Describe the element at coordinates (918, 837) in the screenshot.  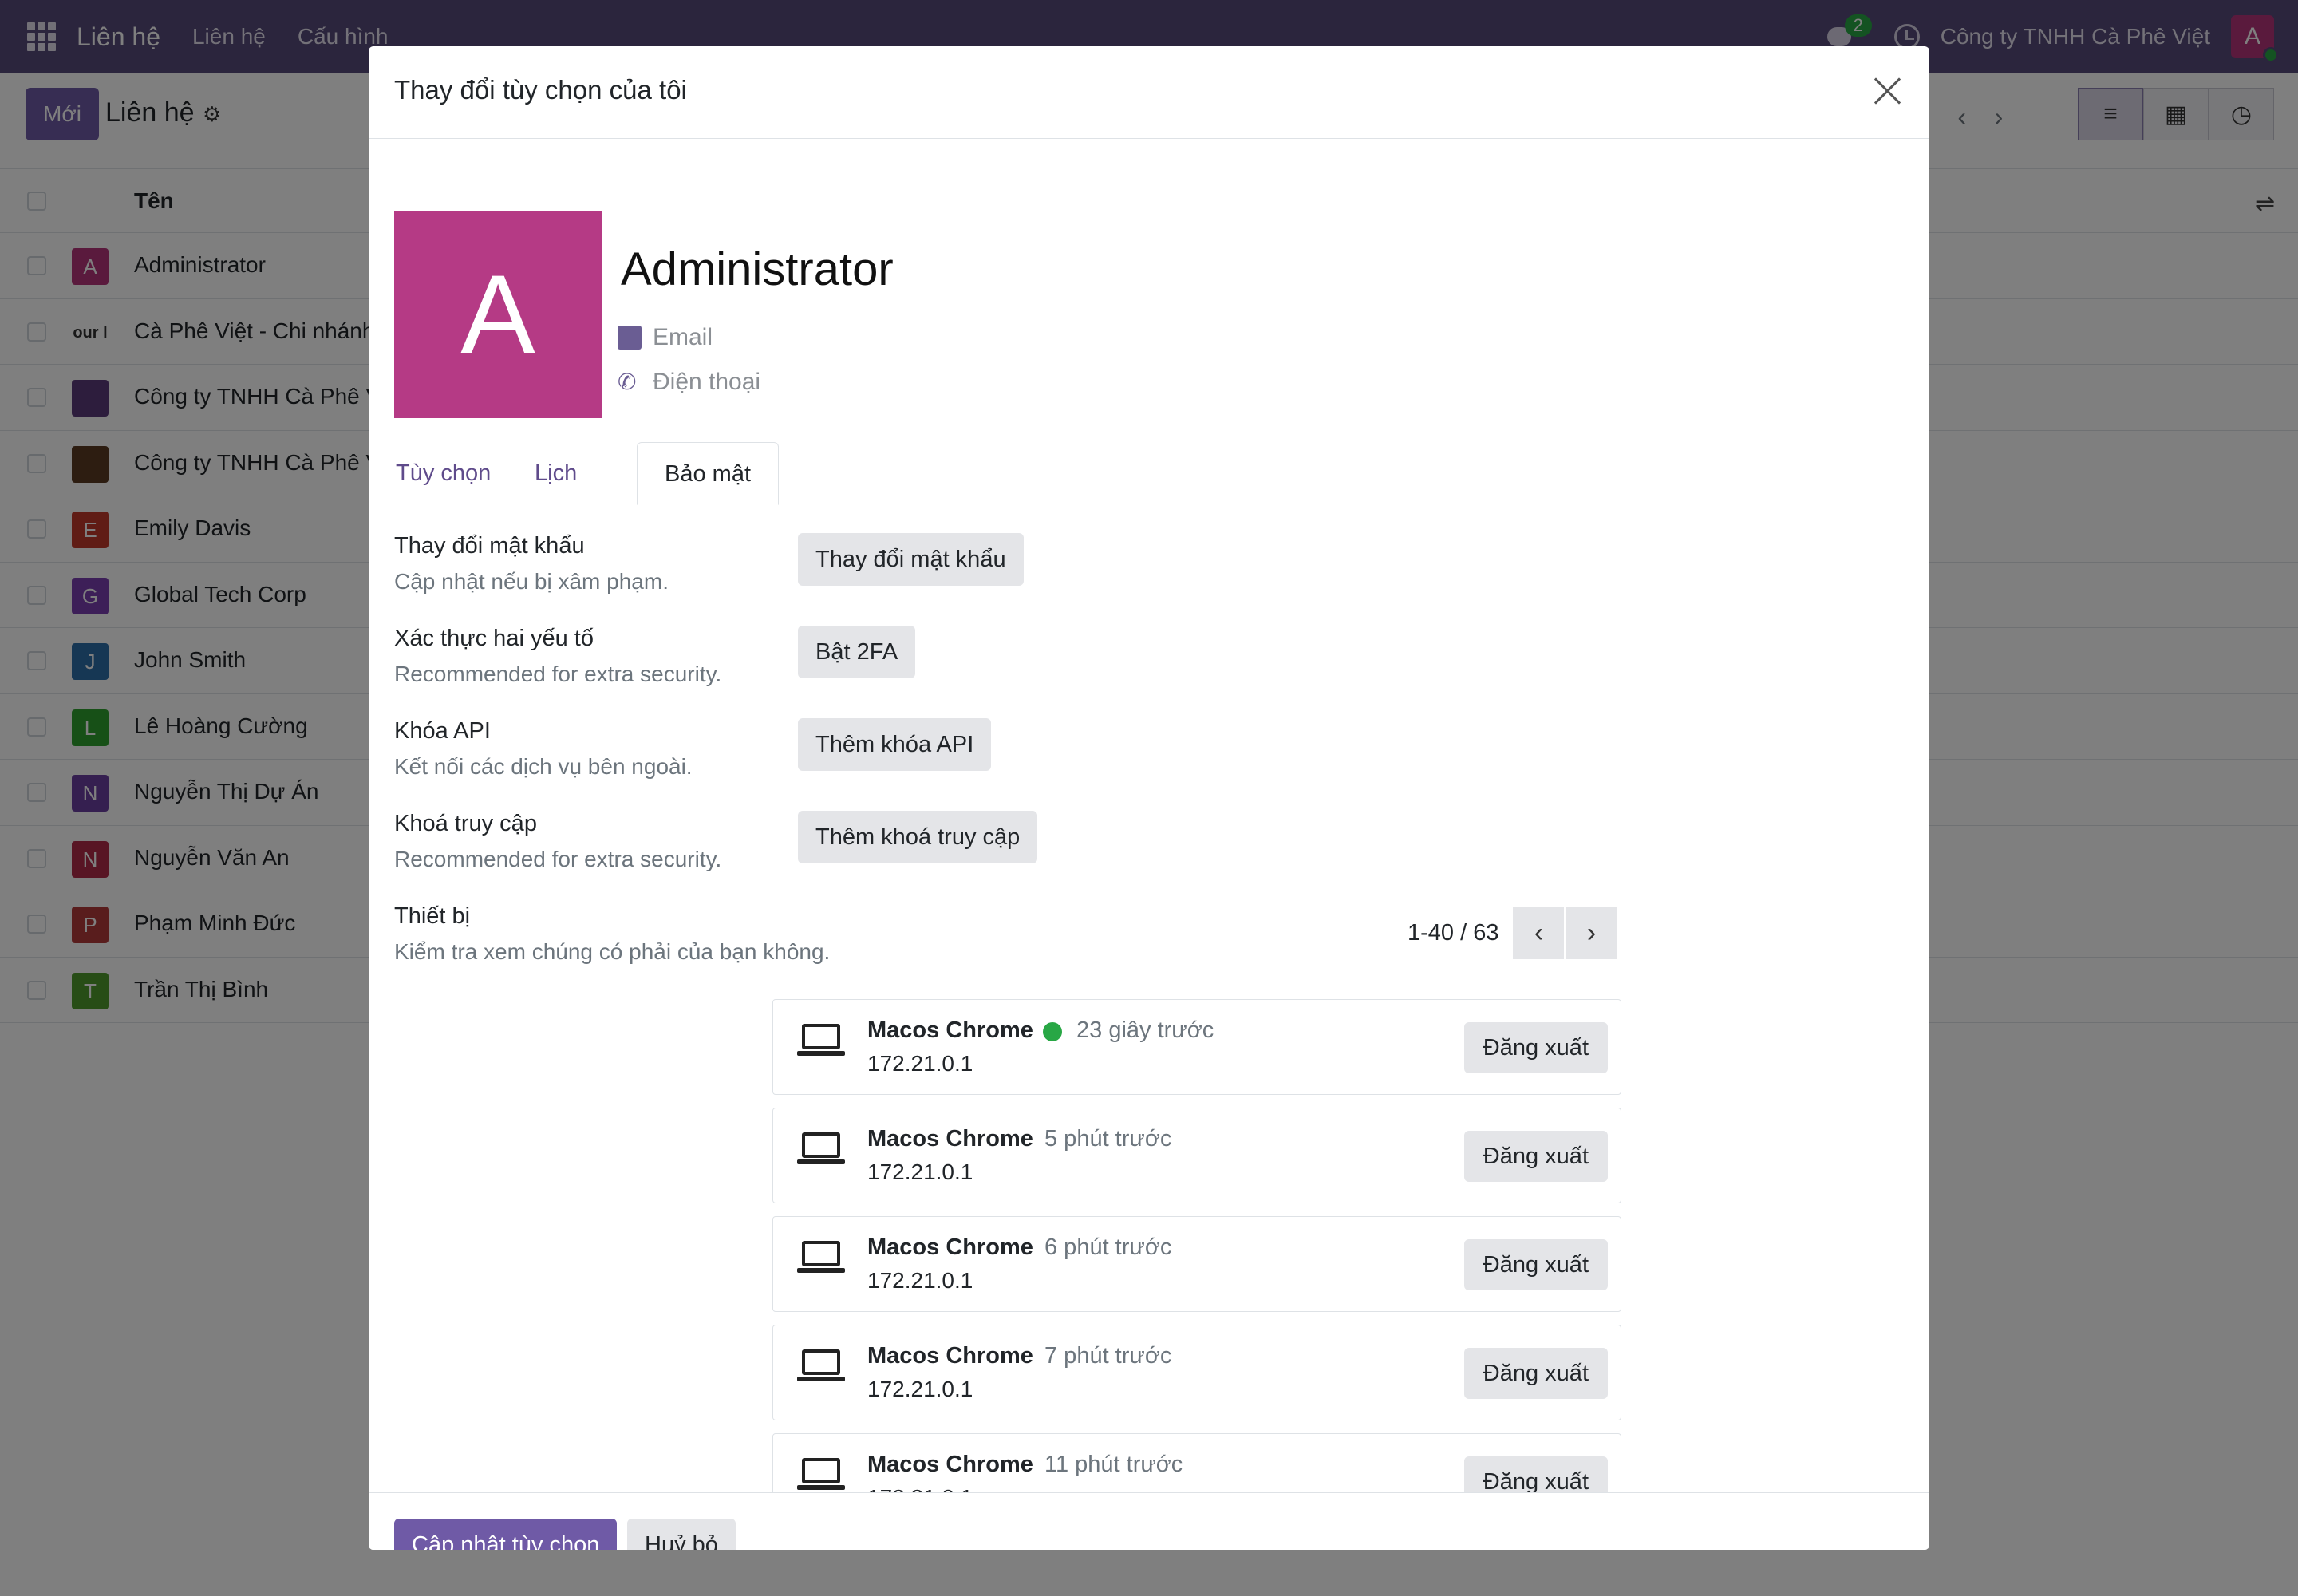
I see `add-passkey-button: Thêm khoá truy cập` at that location.